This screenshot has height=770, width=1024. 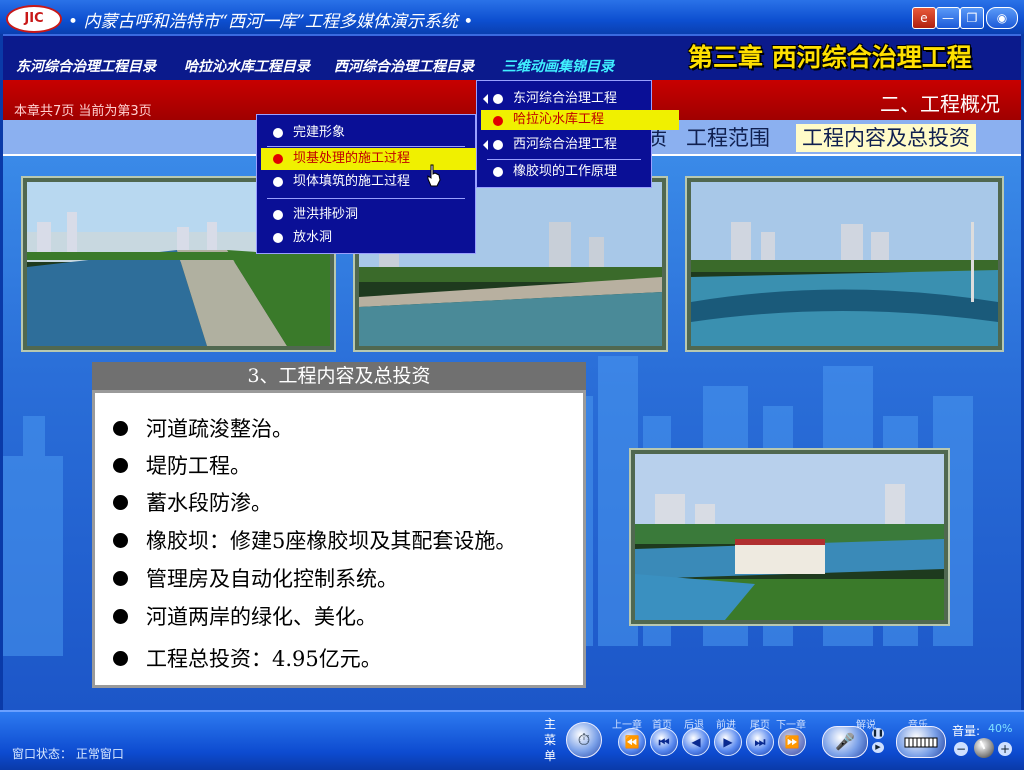 I want to click on bullet-item: 蓄水段防渗。, so click(x=192, y=502).